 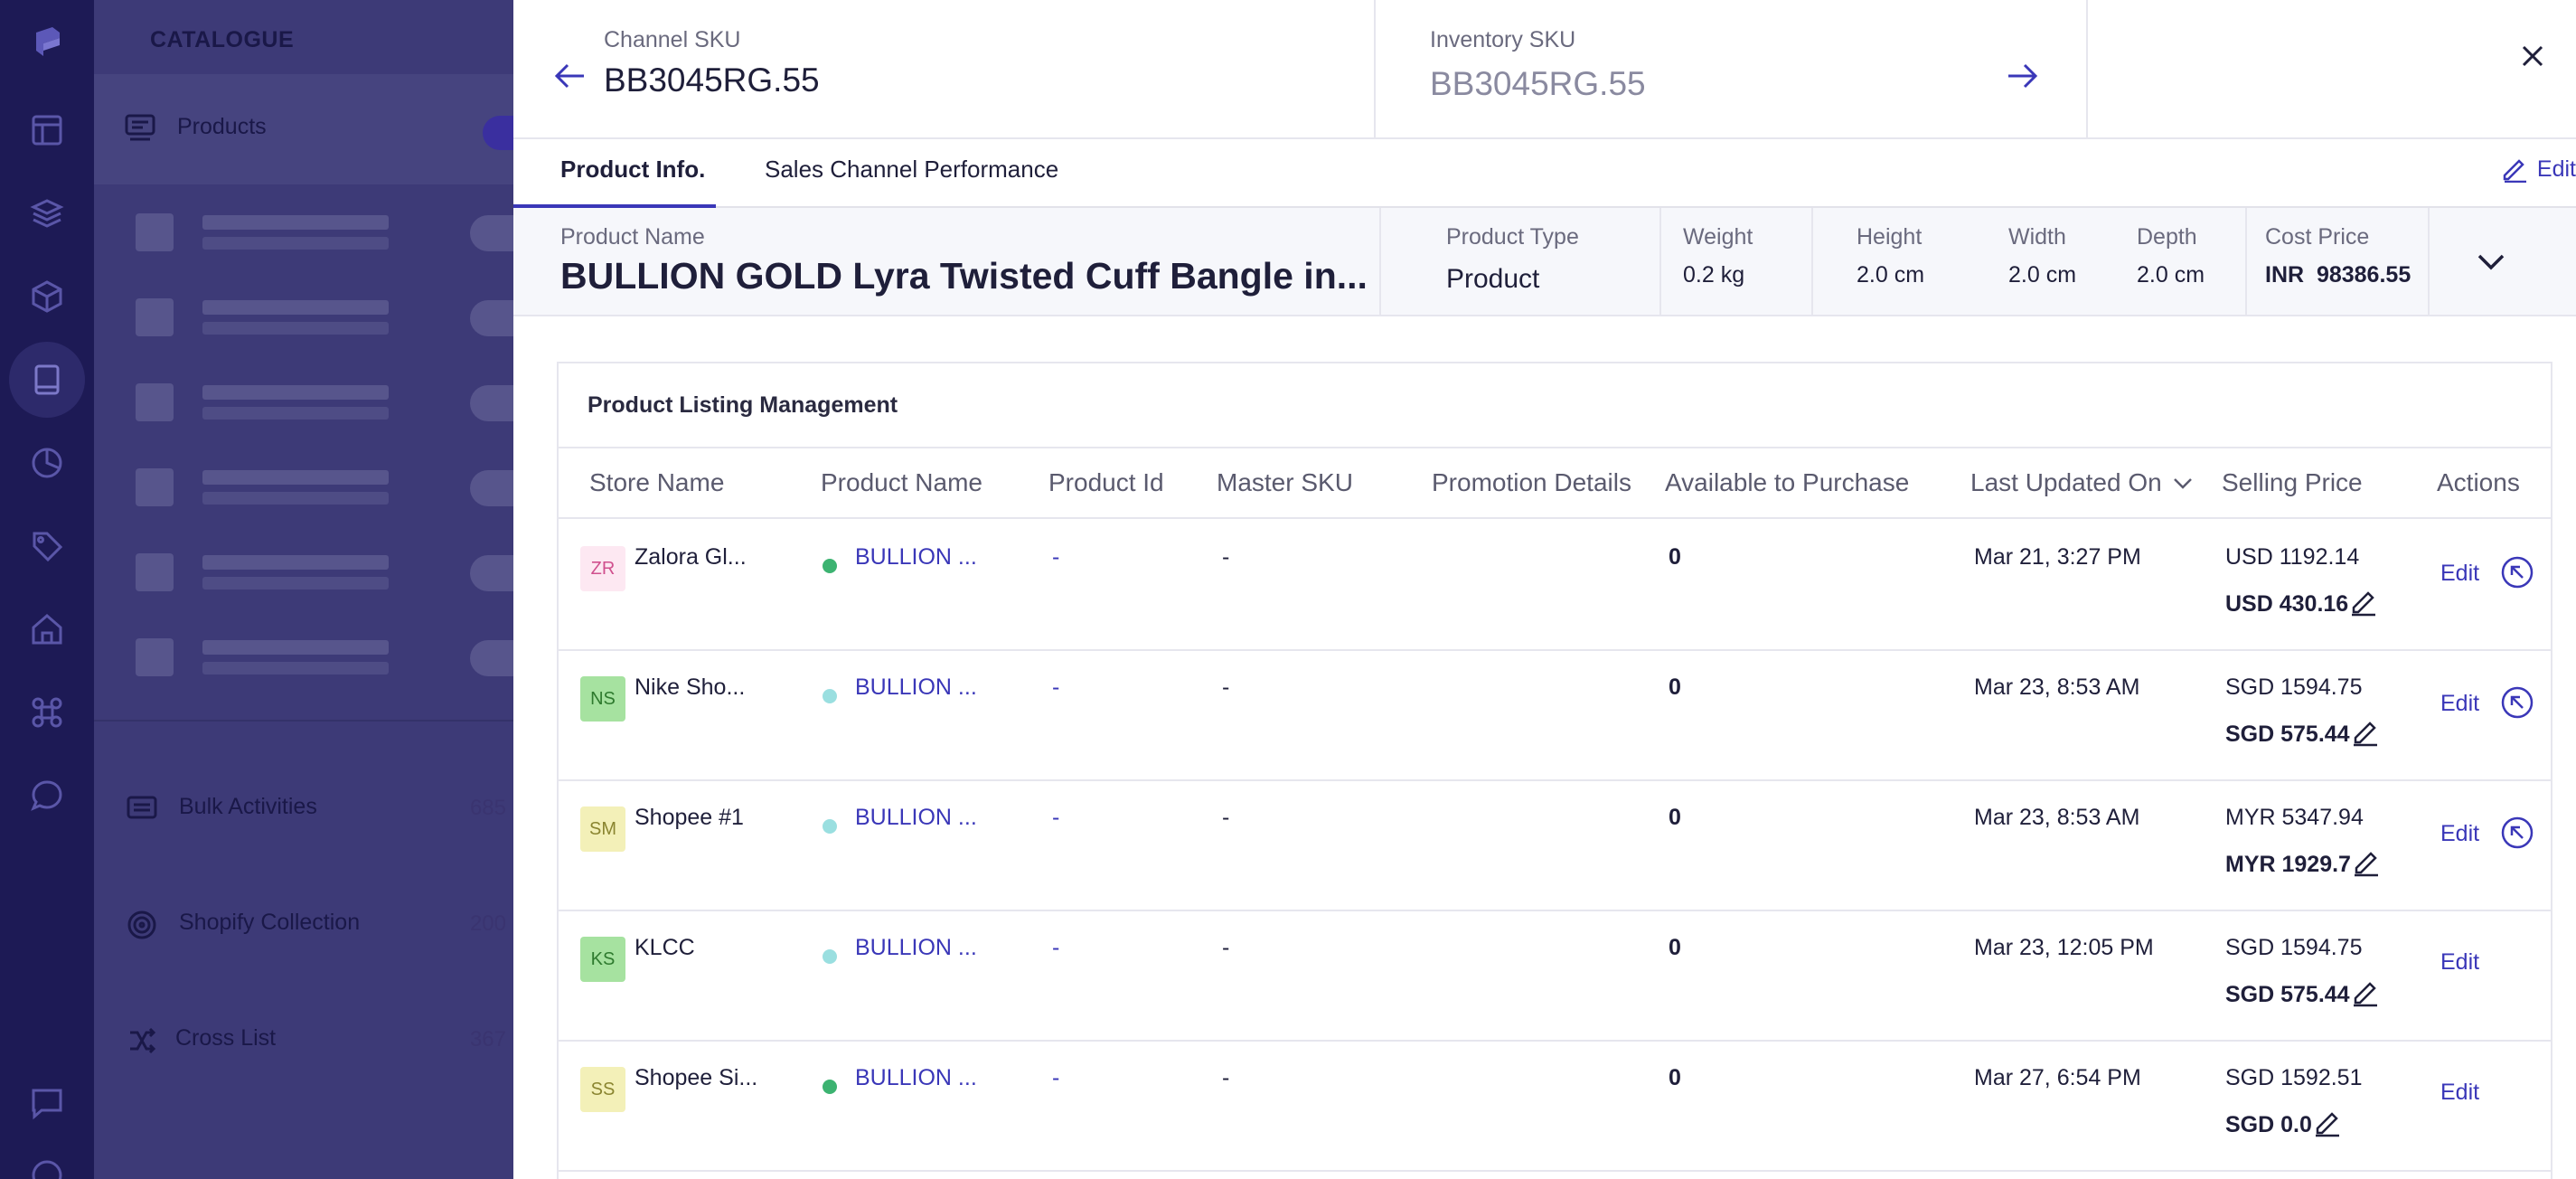 I want to click on col-product-name: Product Name, so click(x=901, y=482).